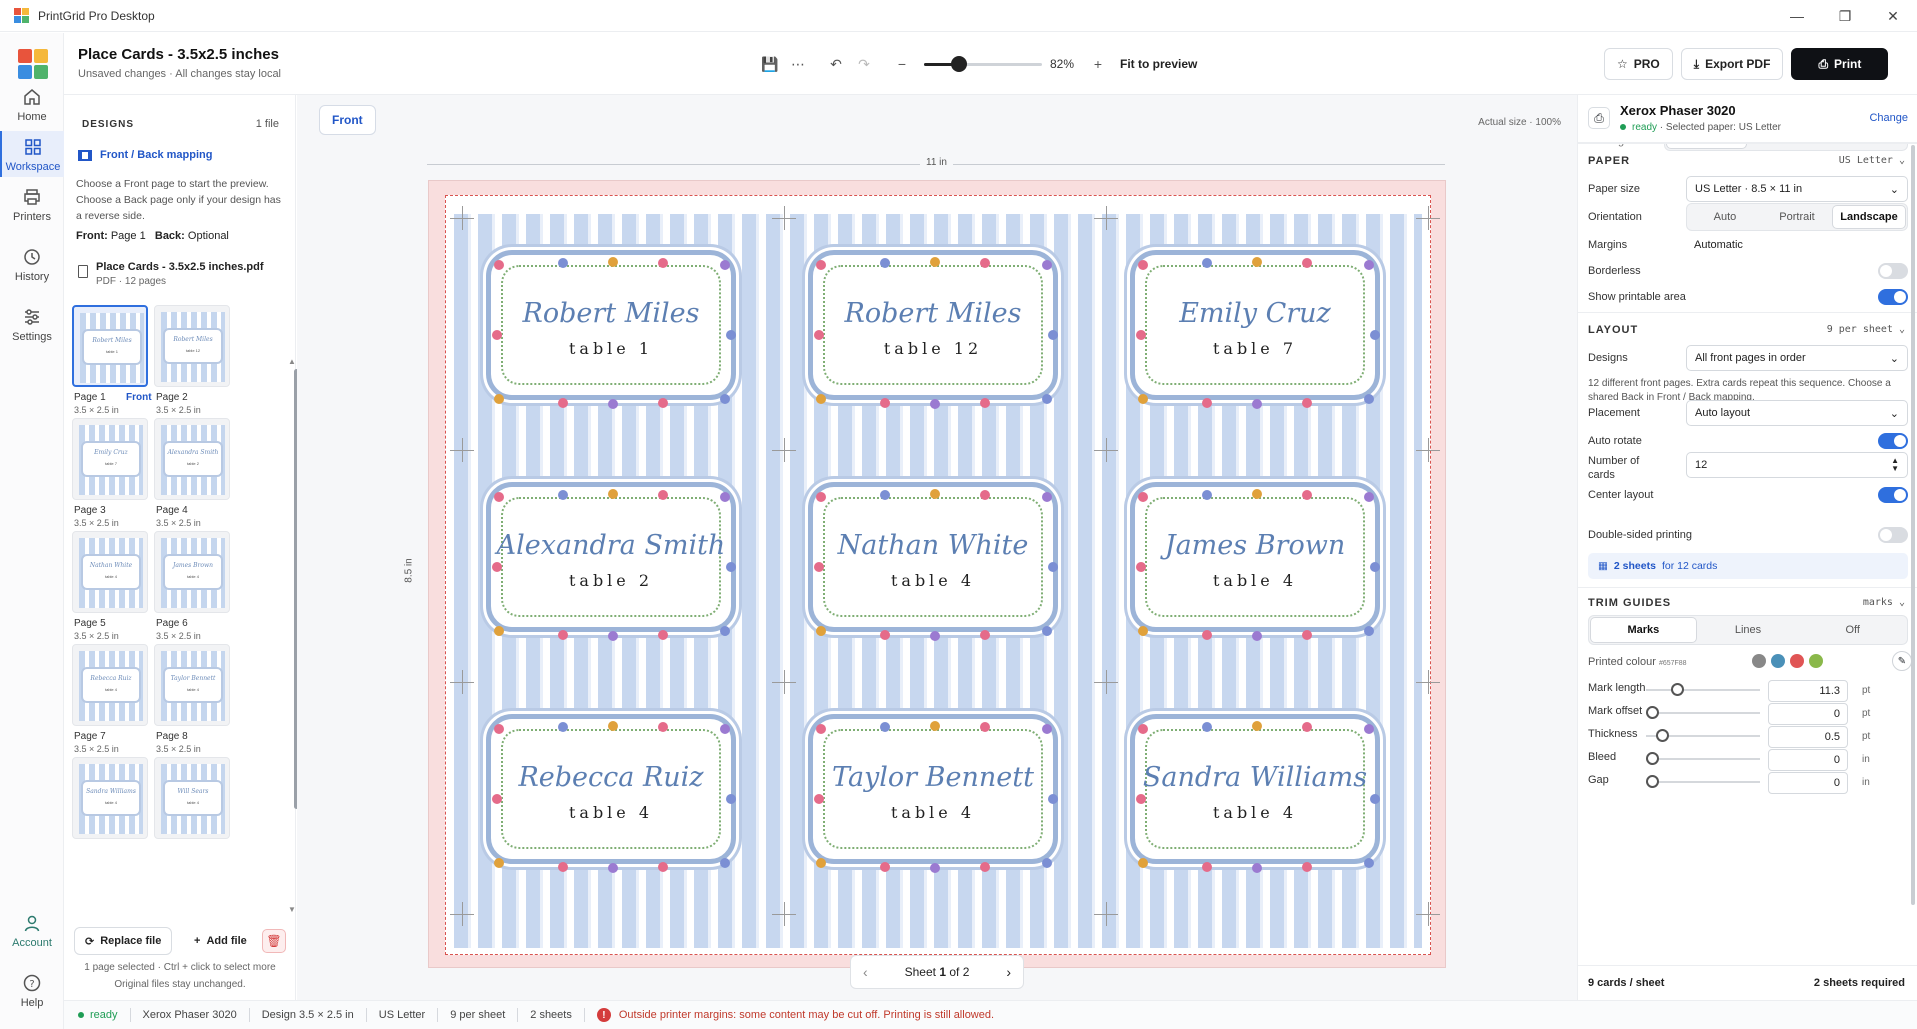 Image resolution: width=1917 pixels, height=1029 pixels. I want to click on undo-icon: ↶, so click(836, 64).